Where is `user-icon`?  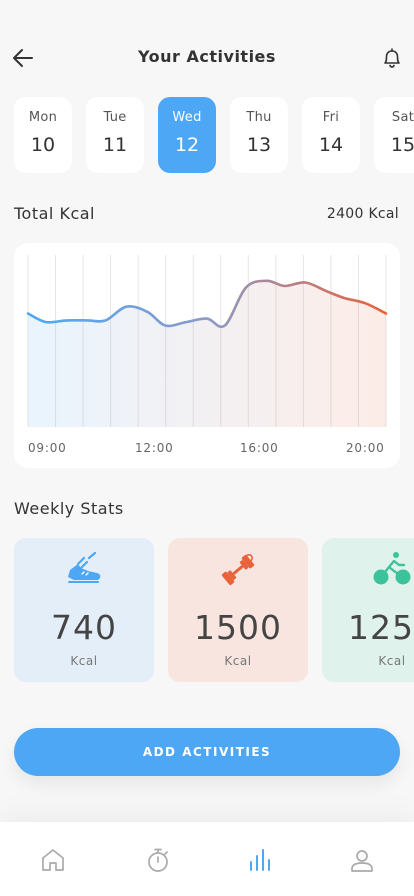
user-icon is located at coordinates (362, 860).